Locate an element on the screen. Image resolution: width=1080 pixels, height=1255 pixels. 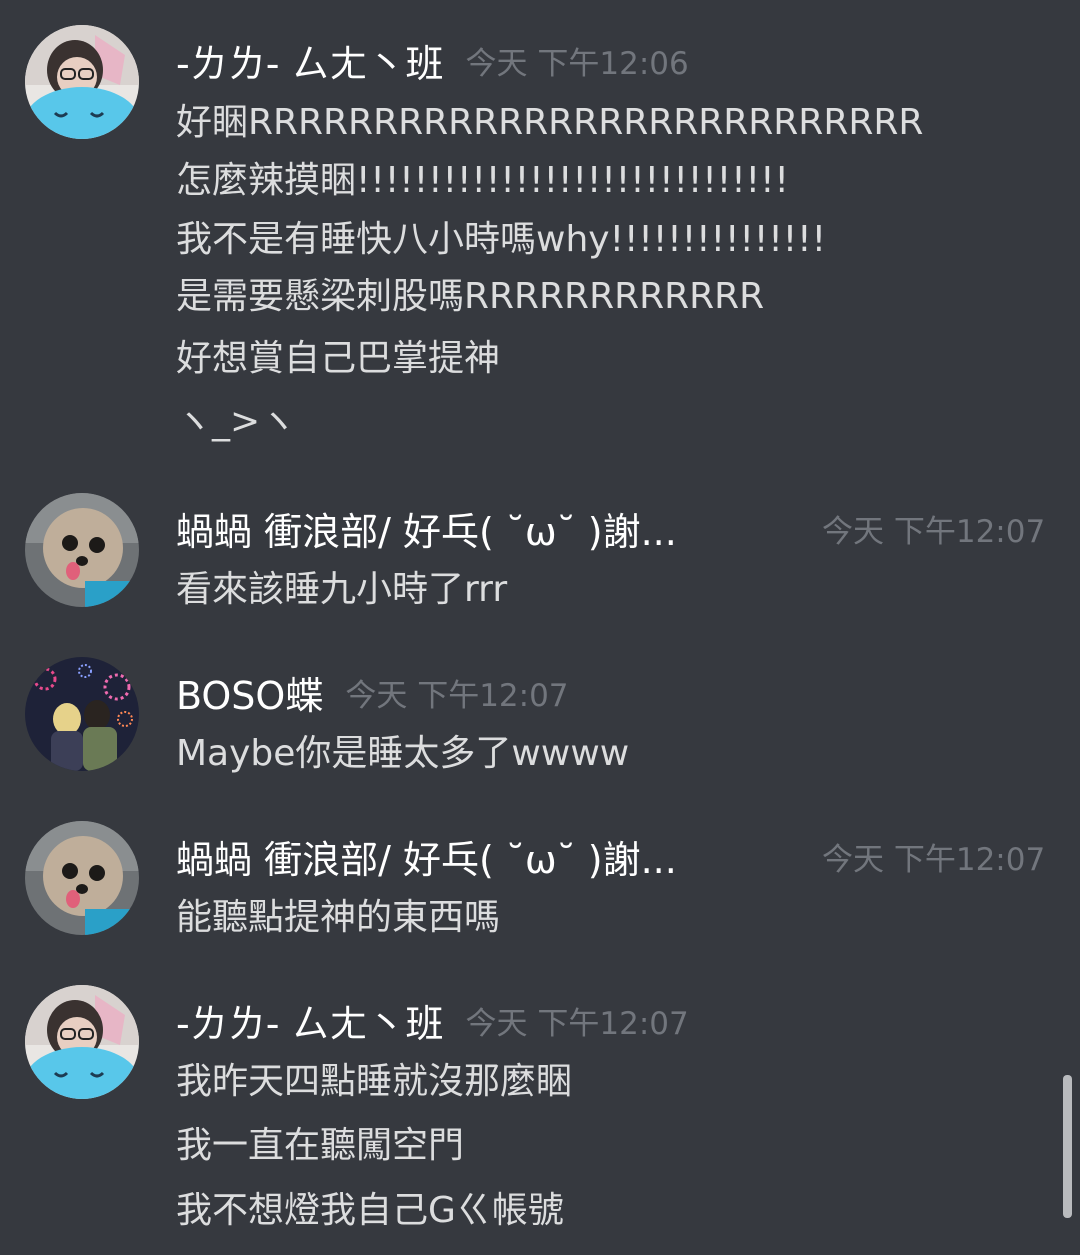
message-text: 我不想燈我自己Gㄍ帳號 is located at coordinates (370, 1211).